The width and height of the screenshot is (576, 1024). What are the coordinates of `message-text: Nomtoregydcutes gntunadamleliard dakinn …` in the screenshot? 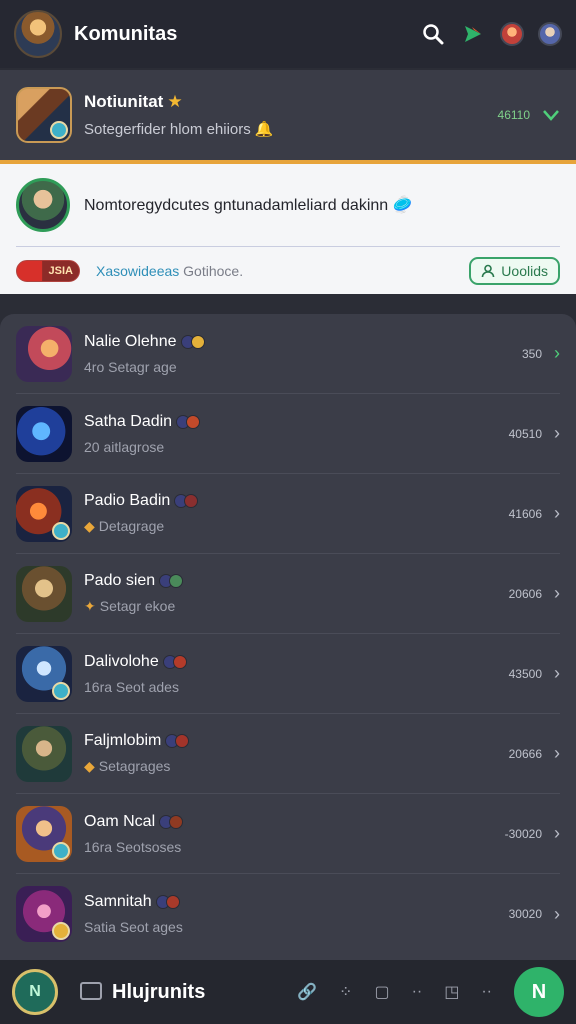 It's located at (322, 205).